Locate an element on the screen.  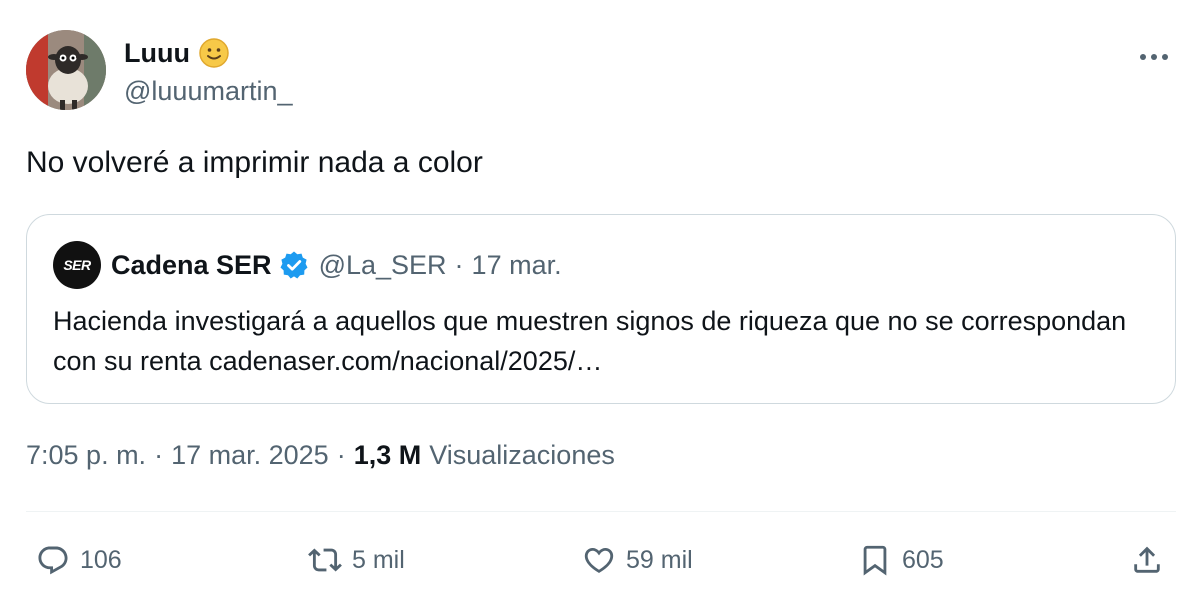
logo-text: SER is located at coordinates (77, 265).